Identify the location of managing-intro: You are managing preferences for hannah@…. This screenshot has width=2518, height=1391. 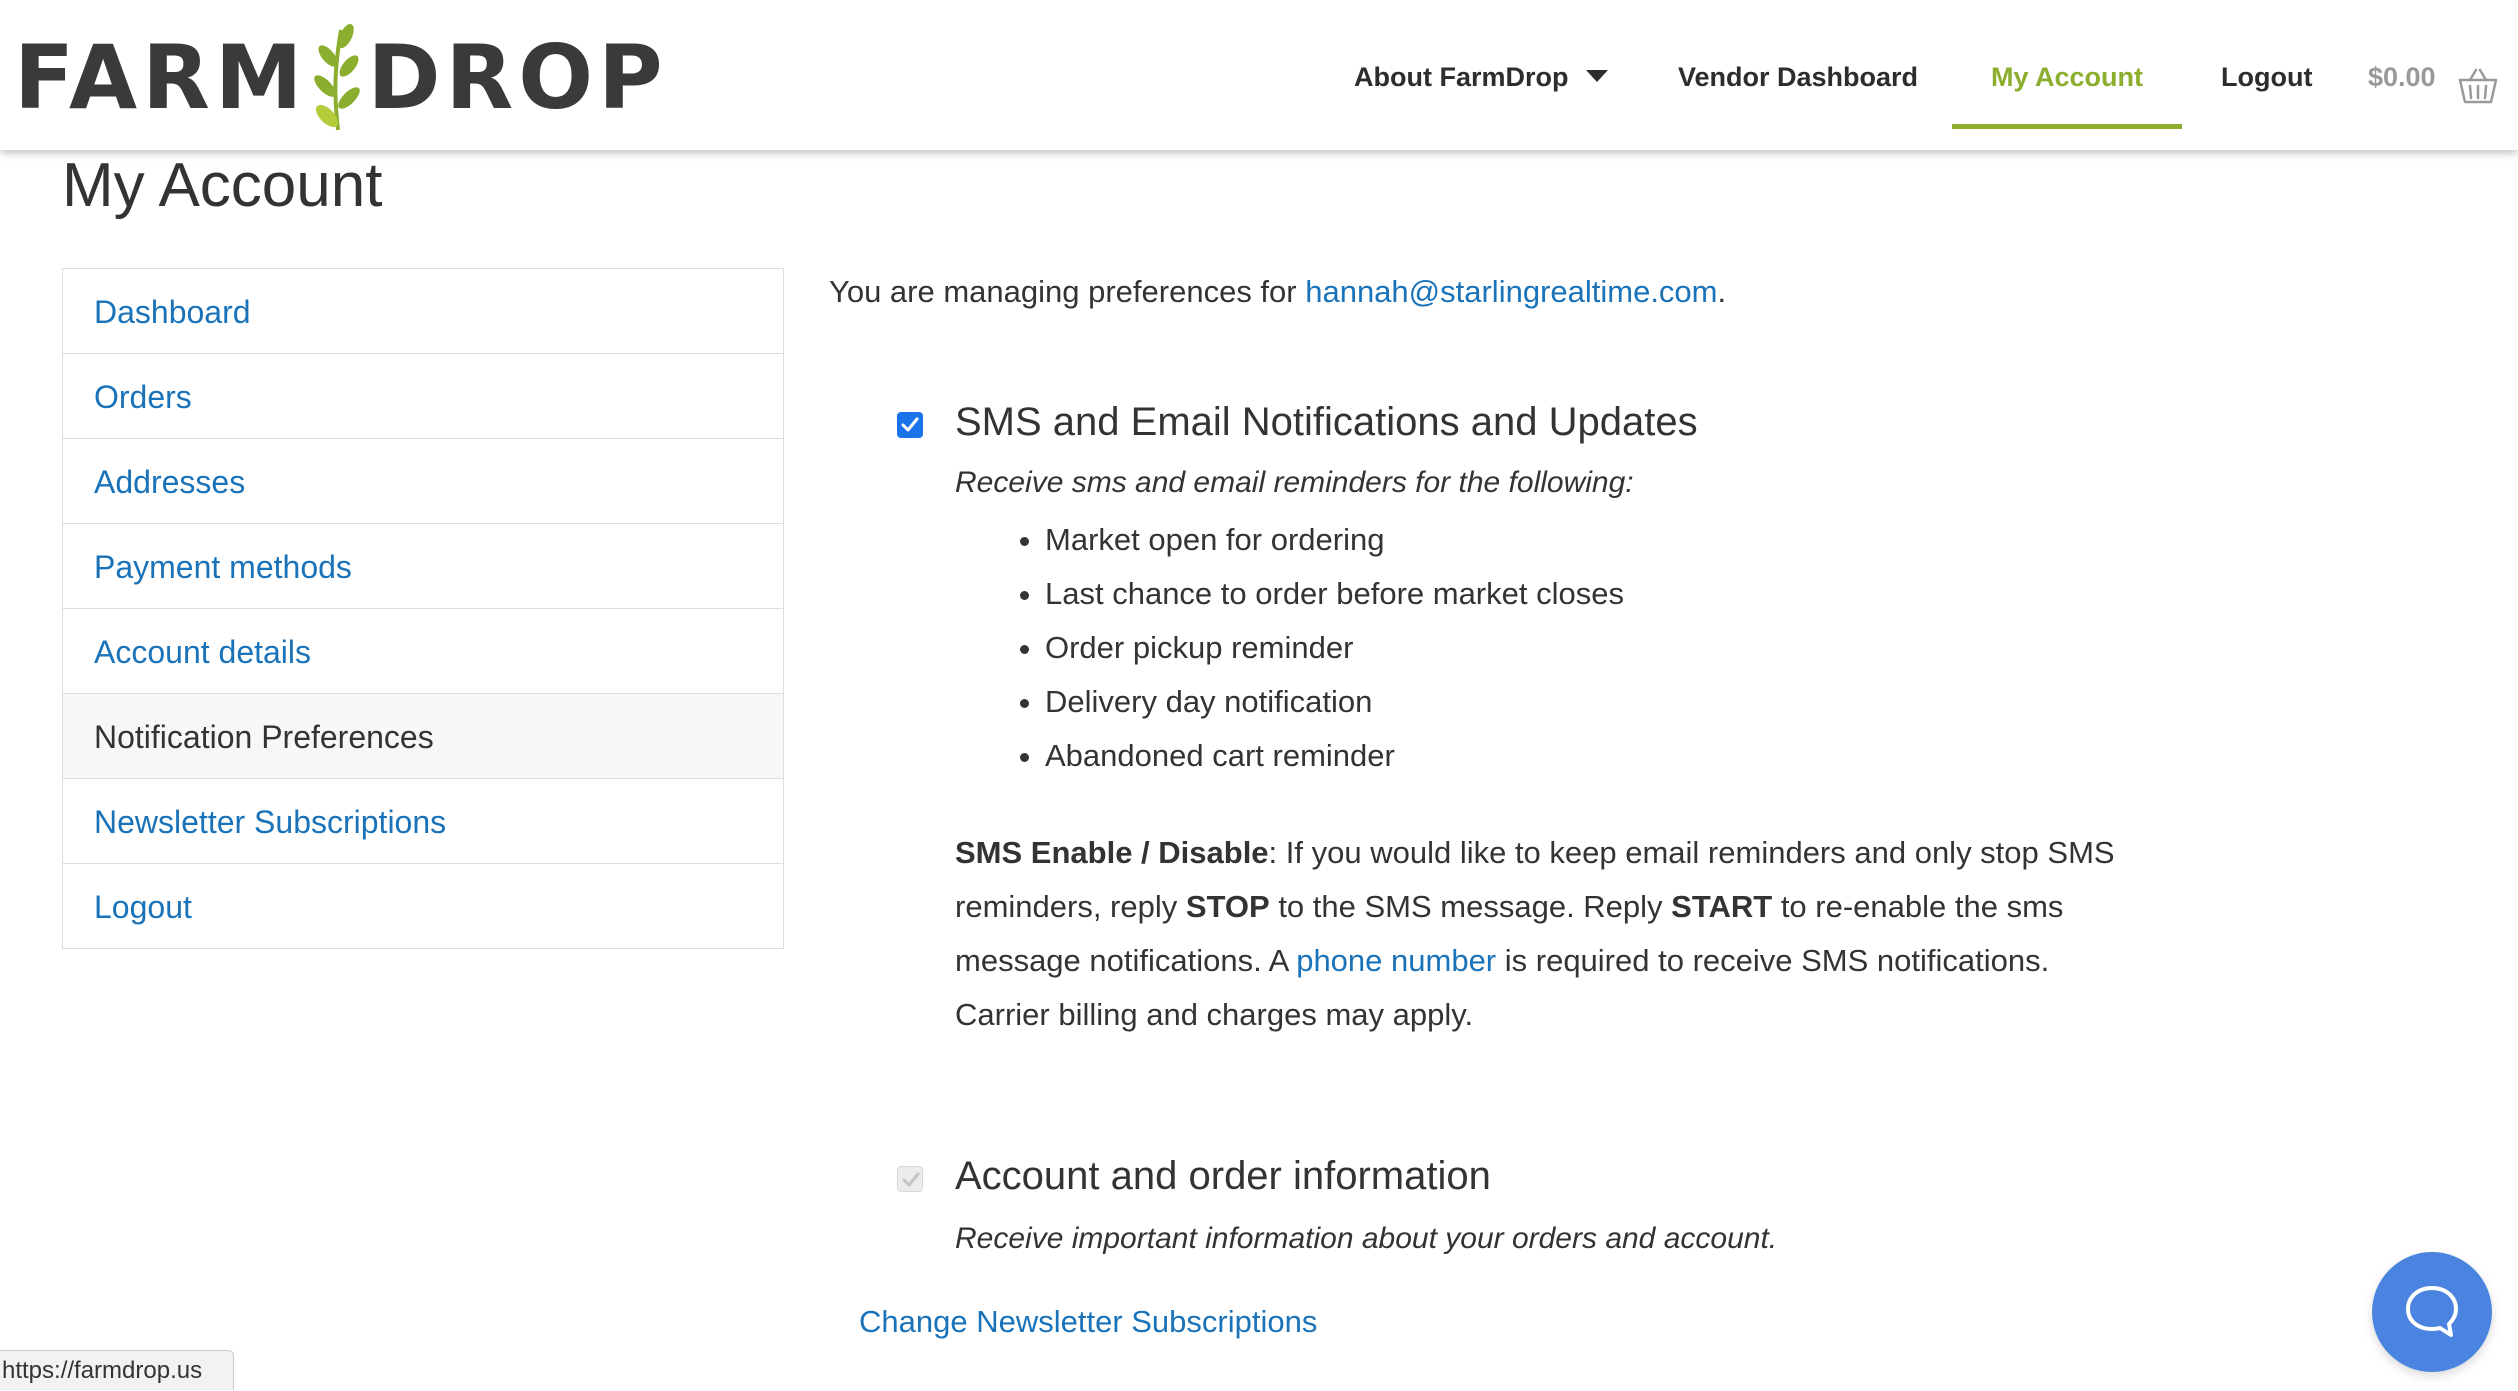
(1277, 292).